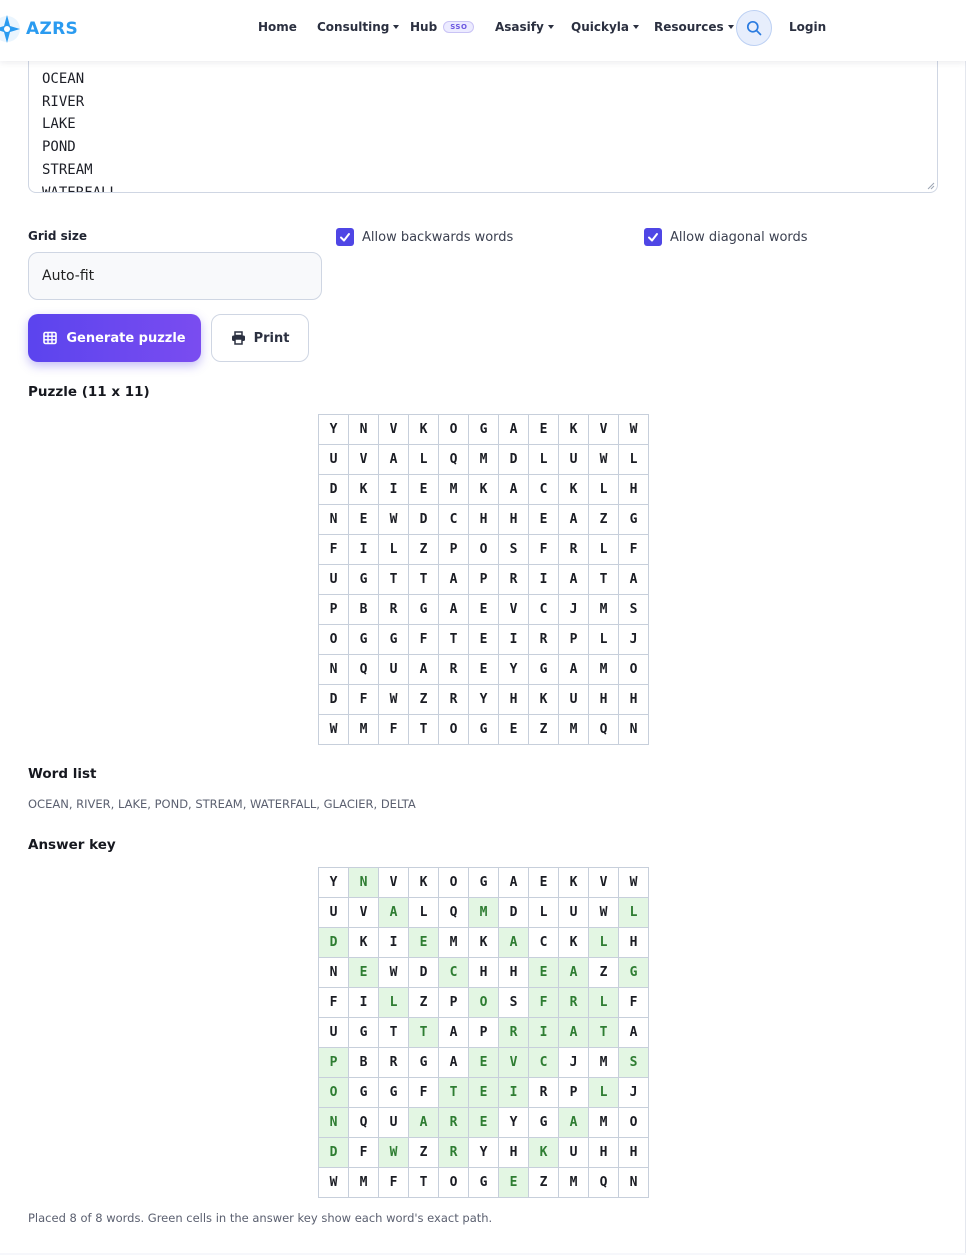 The height and width of the screenshot is (1255, 966). What do you see at coordinates (175, 276) in the screenshot?
I see `grid-size-select: Auto-fit` at bounding box center [175, 276].